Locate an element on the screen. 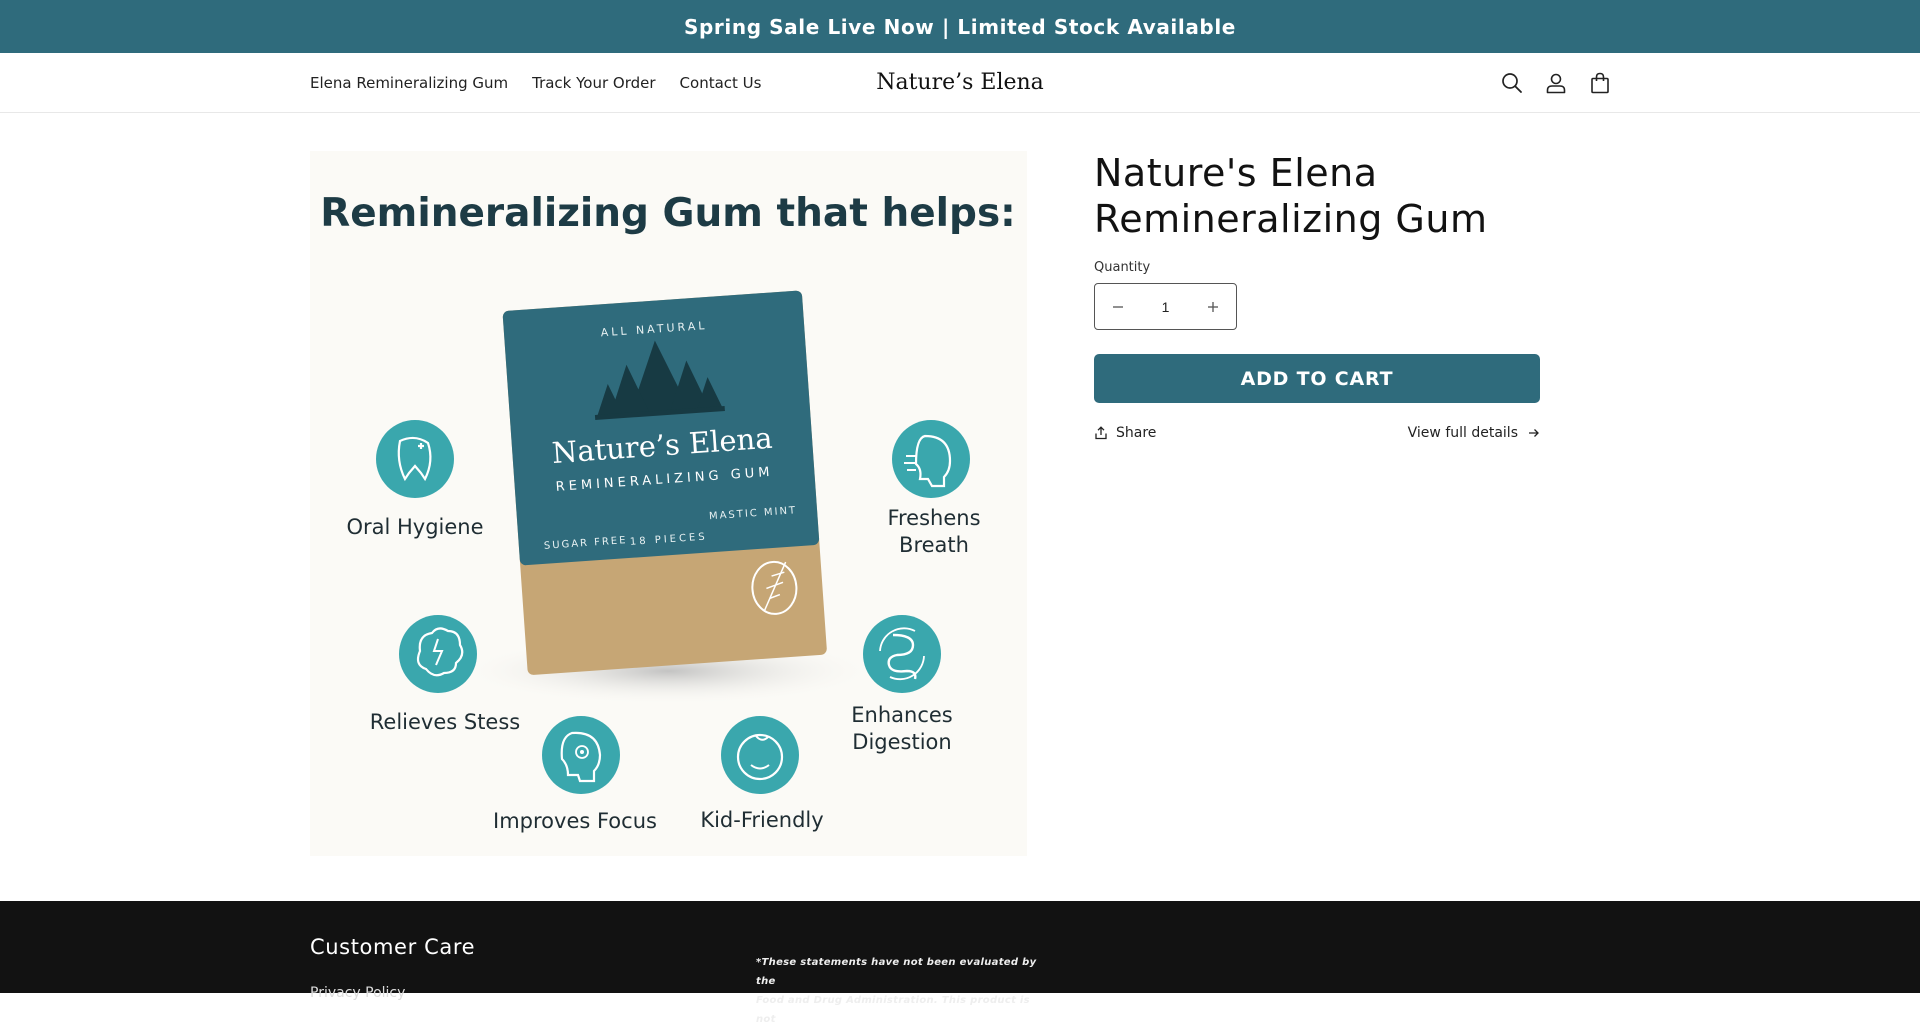  benefit-kid-friendly: Kid-Friendly is located at coordinates (761, 820).